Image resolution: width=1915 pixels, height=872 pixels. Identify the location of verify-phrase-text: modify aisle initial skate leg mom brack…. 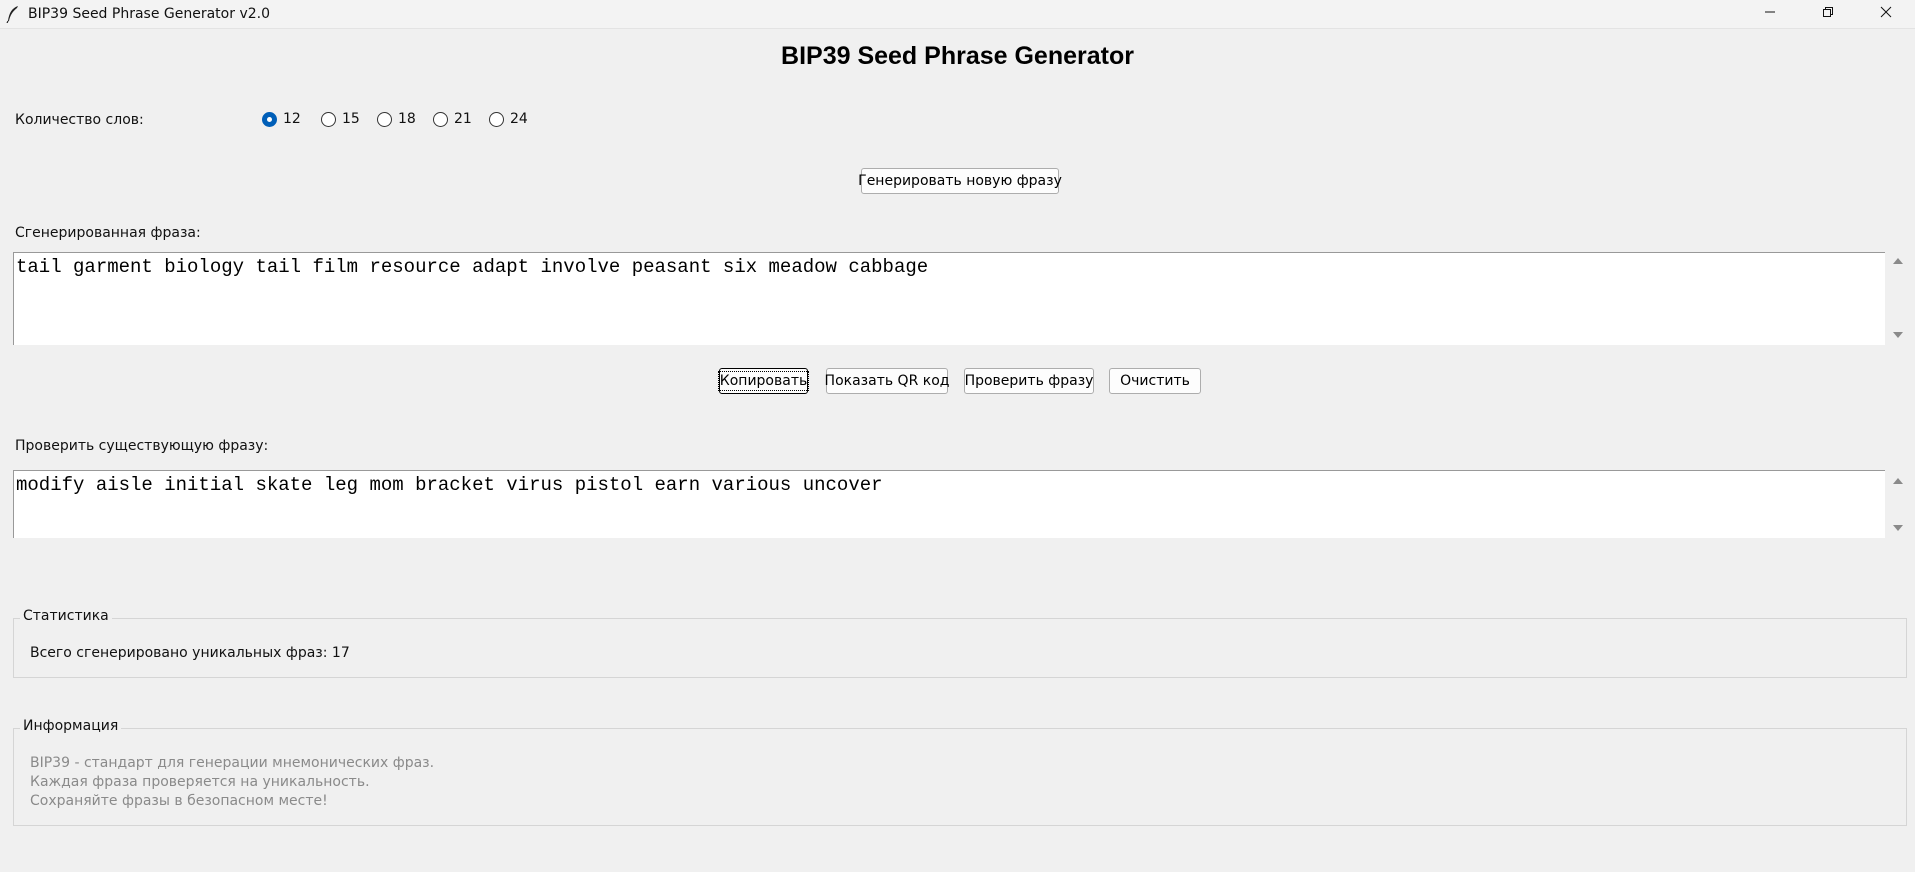
(449, 485).